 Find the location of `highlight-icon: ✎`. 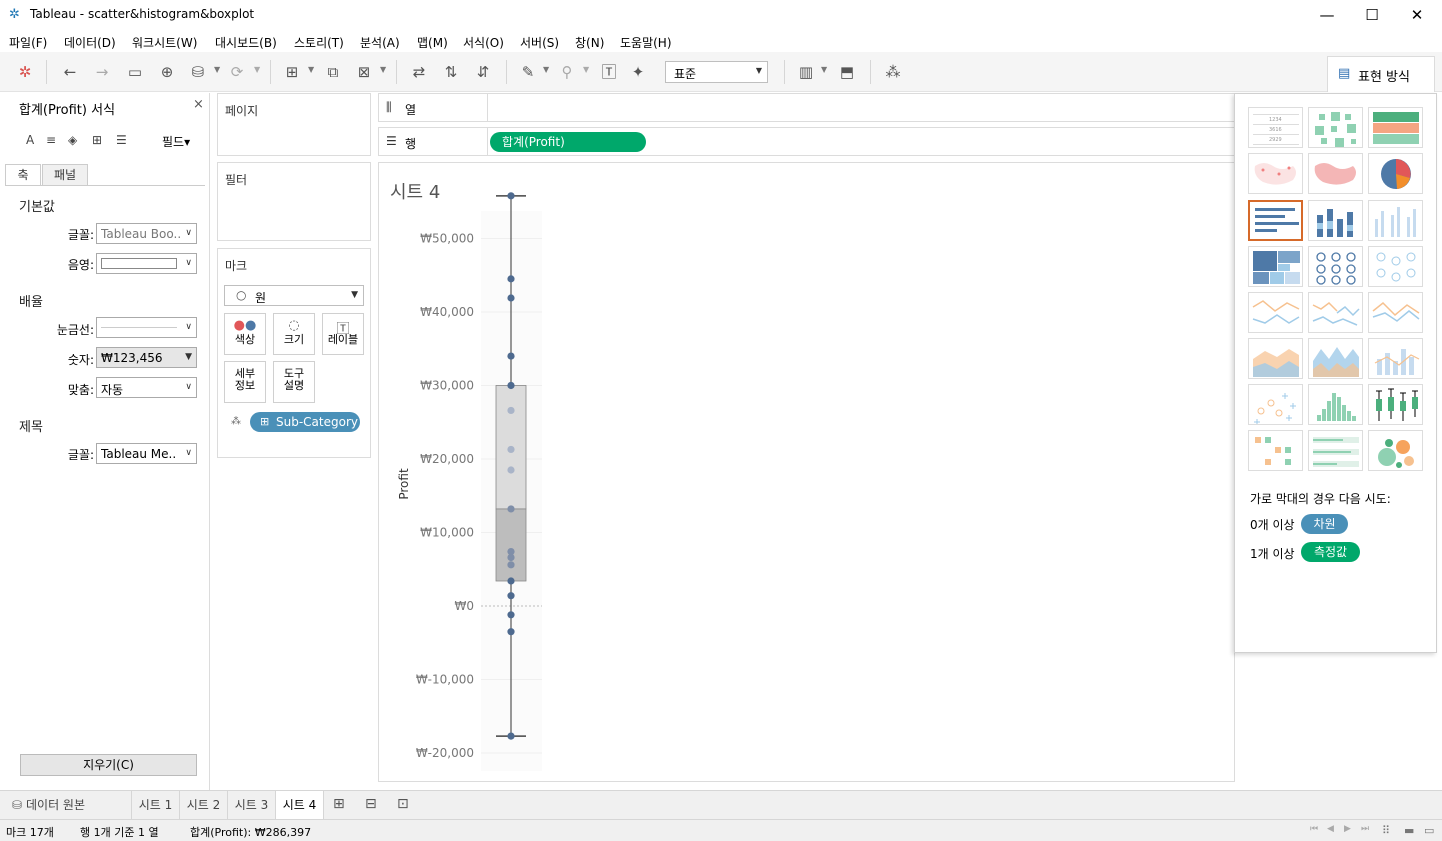

highlight-icon: ✎ is located at coordinates (528, 72).